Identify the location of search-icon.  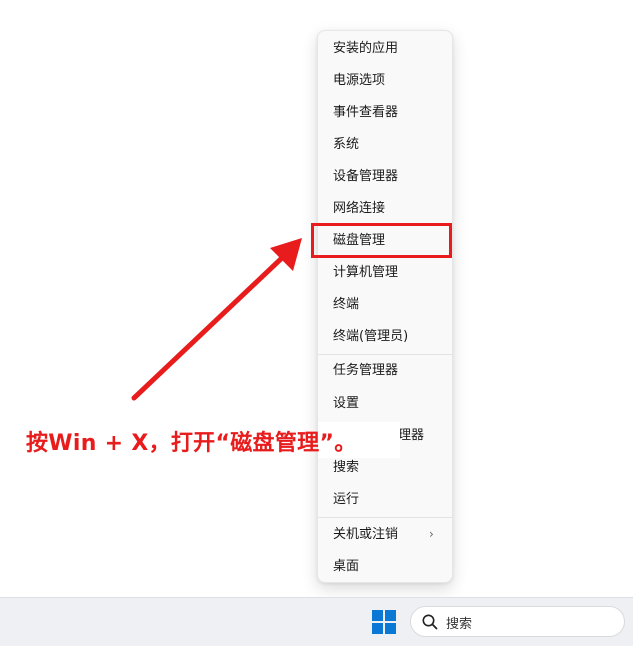
(430, 622).